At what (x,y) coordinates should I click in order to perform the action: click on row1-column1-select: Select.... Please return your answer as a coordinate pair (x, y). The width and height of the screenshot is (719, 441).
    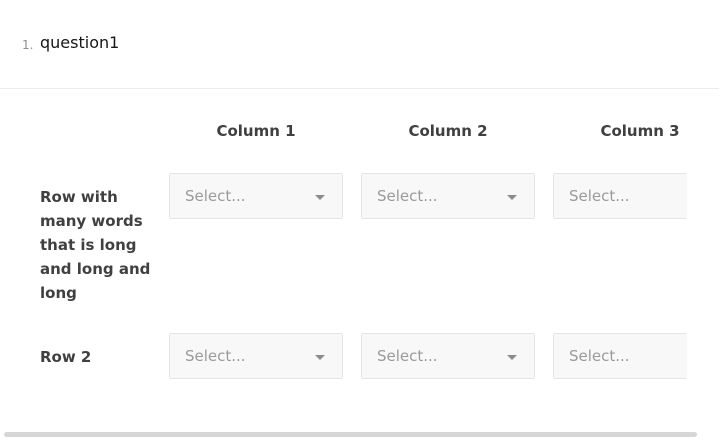
    Looking at the image, I should click on (256, 196).